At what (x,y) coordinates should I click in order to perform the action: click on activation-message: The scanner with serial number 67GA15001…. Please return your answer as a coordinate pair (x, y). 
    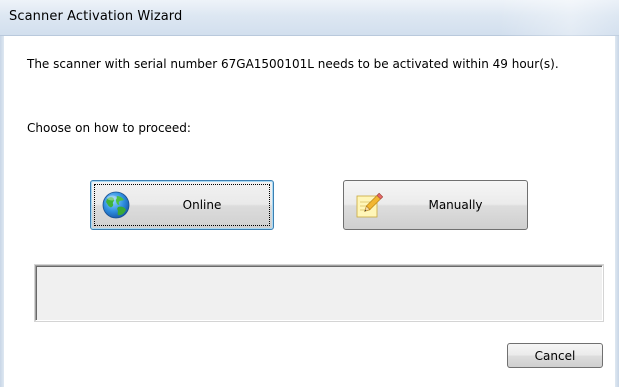
    Looking at the image, I should click on (293, 64).